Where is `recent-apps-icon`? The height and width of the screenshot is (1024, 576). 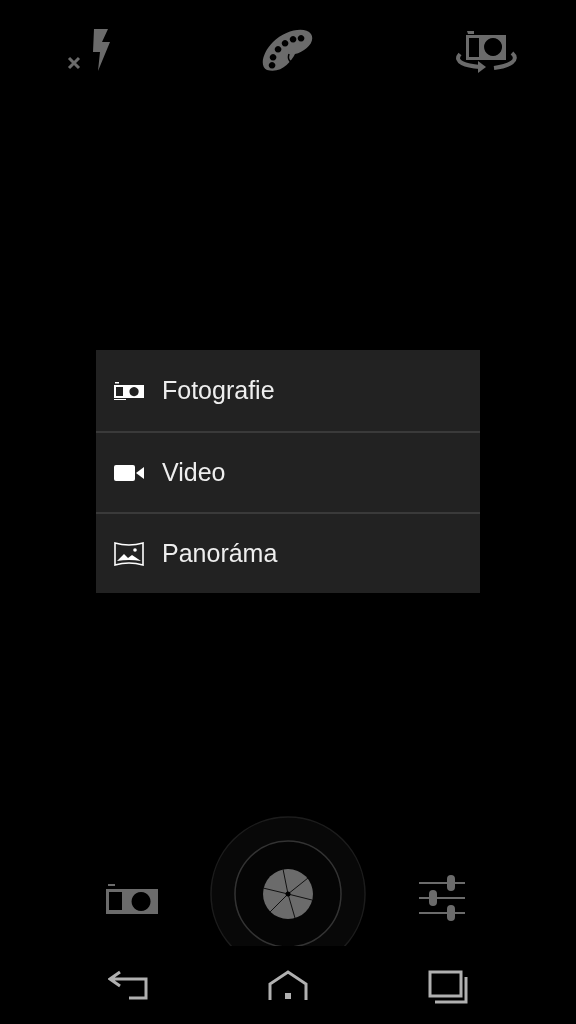
recent-apps-icon is located at coordinates (448, 987).